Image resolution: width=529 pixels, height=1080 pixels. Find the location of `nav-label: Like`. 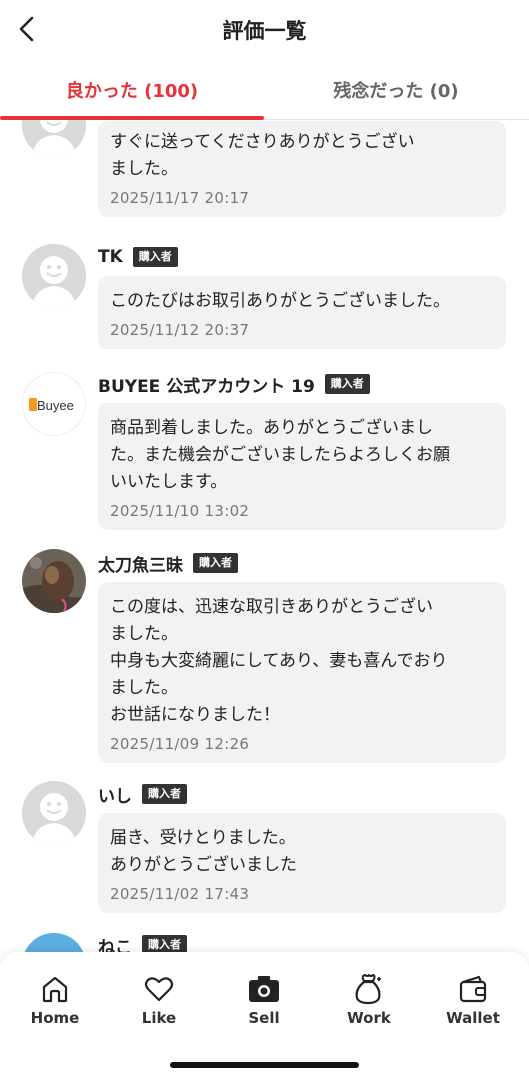

nav-label: Like is located at coordinates (159, 1018).